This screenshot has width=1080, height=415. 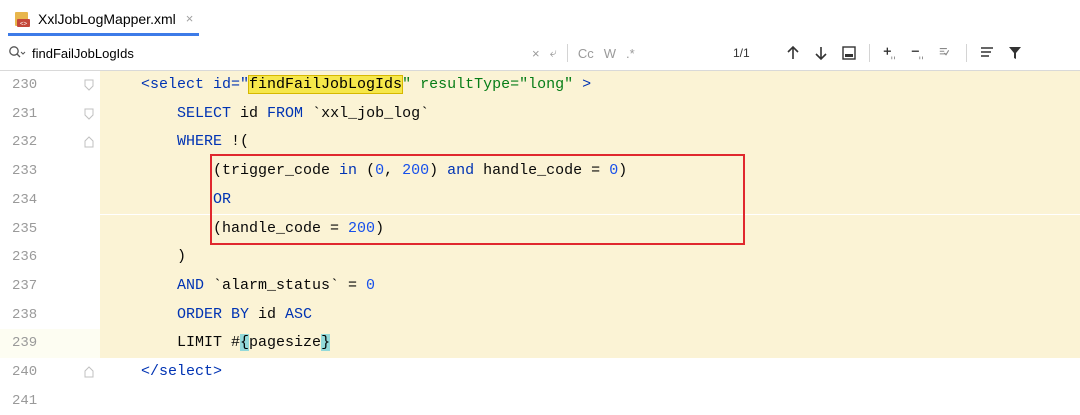 What do you see at coordinates (182, 371) in the screenshot?
I see `code-token: </select>` at bounding box center [182, 371].